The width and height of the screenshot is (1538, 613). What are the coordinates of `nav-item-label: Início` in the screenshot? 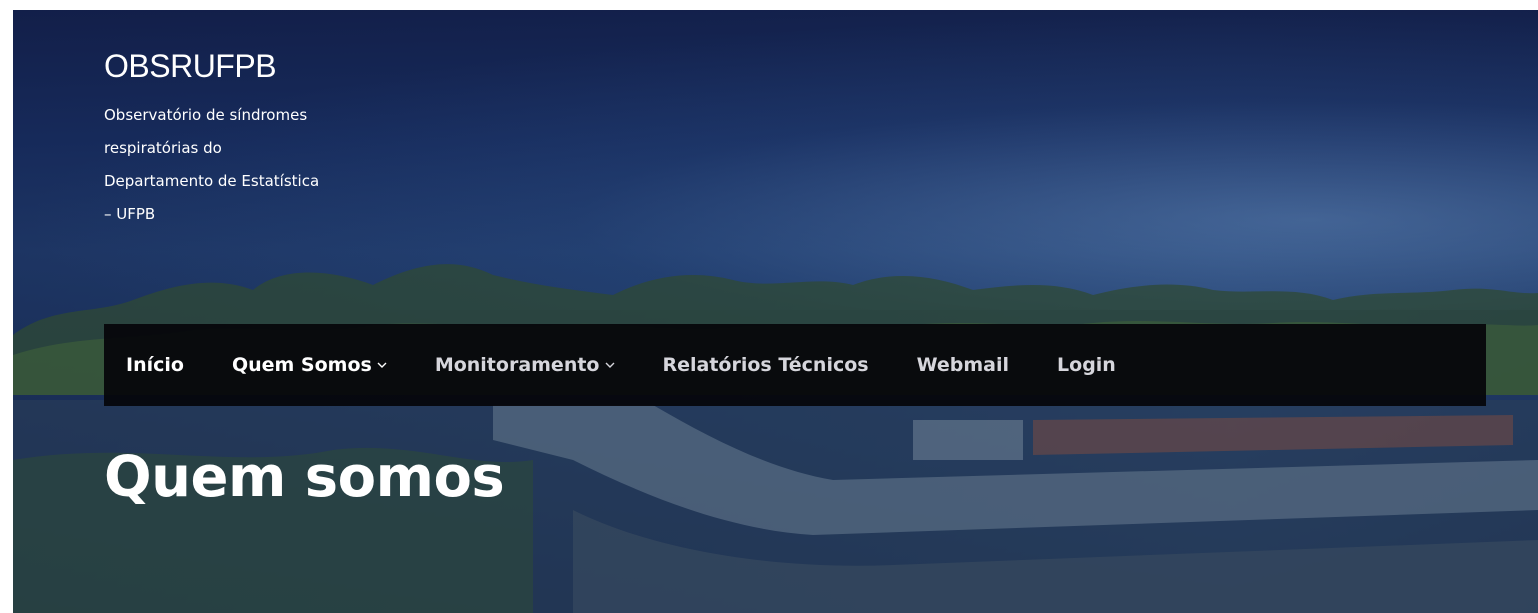 It's located at (155, 365).